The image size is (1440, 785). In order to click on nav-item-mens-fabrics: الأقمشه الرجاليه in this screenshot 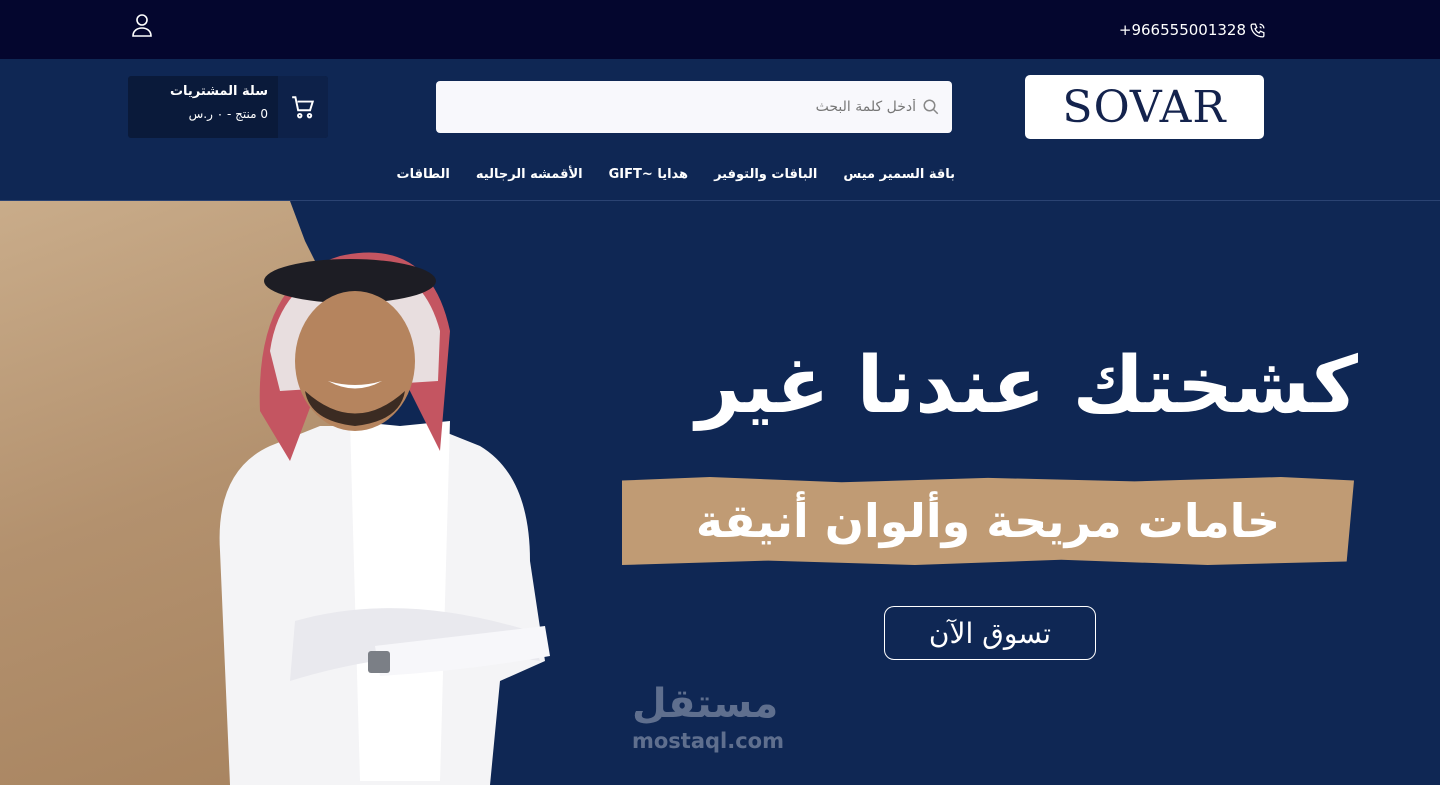, I will do `click(529, 174)`.